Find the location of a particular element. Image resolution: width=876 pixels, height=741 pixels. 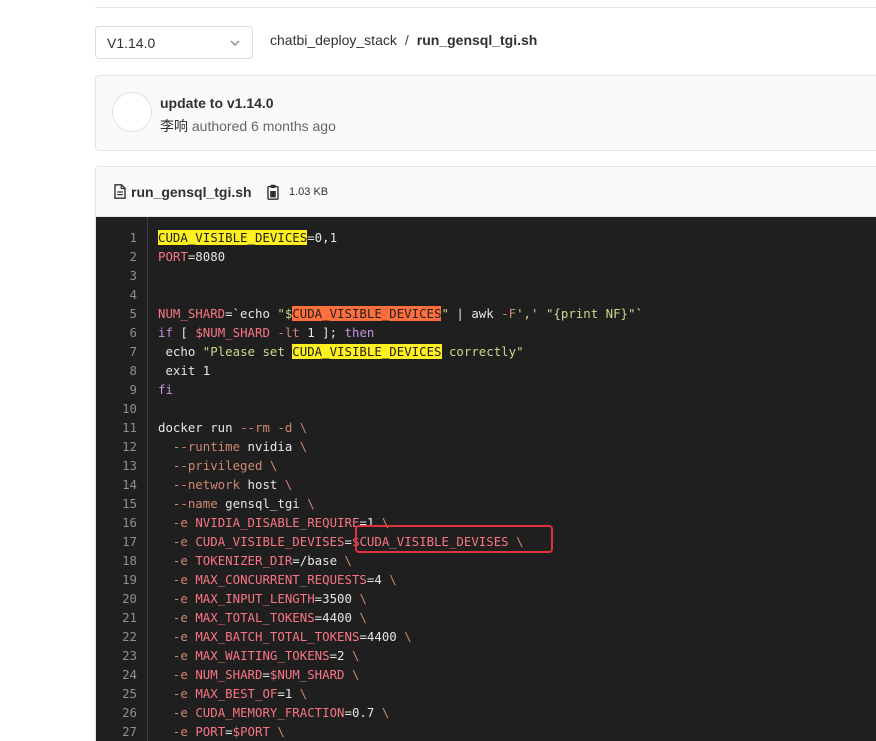

line-number: 19 is located at coordinates (116, 579).